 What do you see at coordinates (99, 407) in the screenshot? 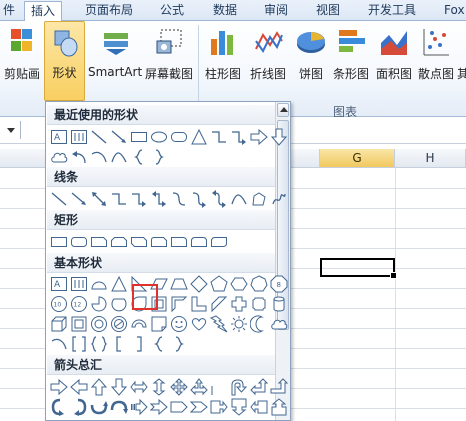
I see `curved-up-arrow-shape-icon` at bounding box center [99, 407].